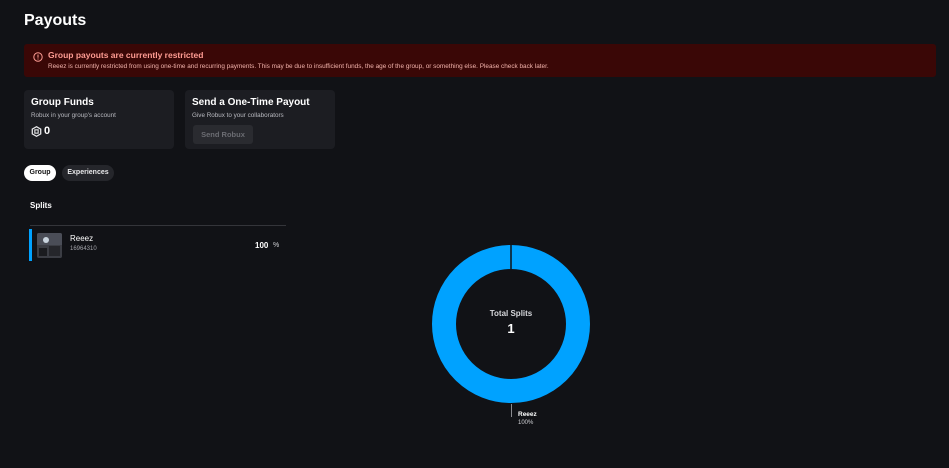 The width and height of the screenshot is (949, 468). Describe the element at coordinates (82, 238) in the screenshot. I see `split-name: Reeez` at that location.